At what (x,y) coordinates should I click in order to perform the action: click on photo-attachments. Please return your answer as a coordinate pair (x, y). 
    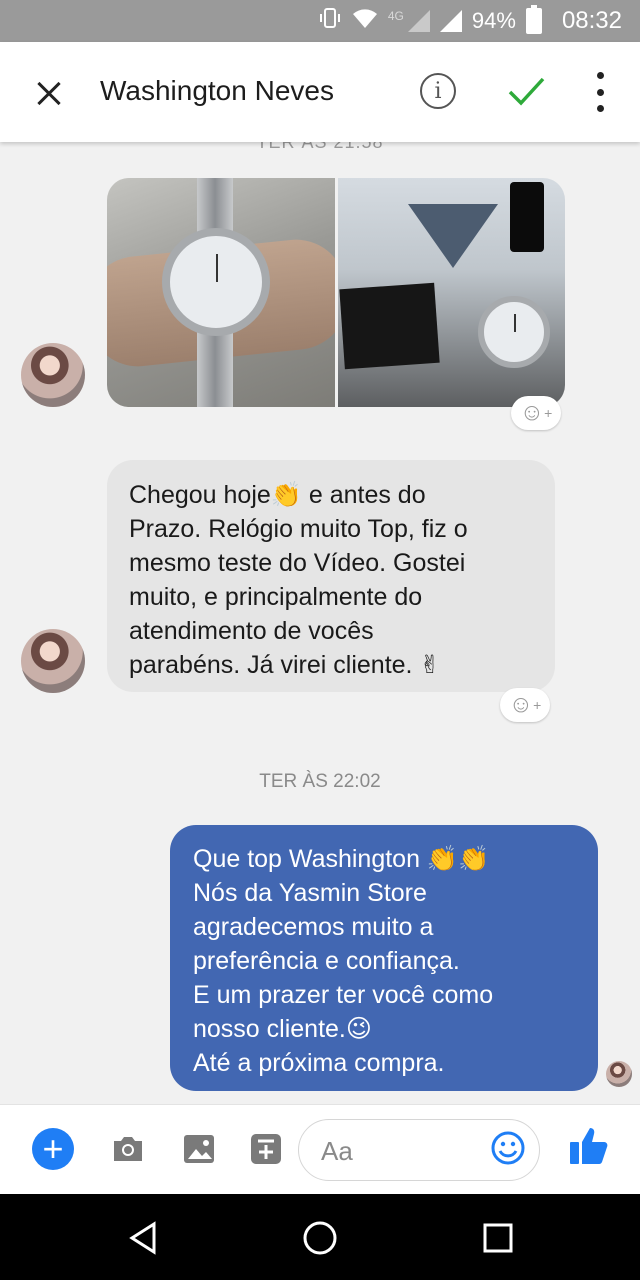
    Looking at the image, I should click on (336, 292).